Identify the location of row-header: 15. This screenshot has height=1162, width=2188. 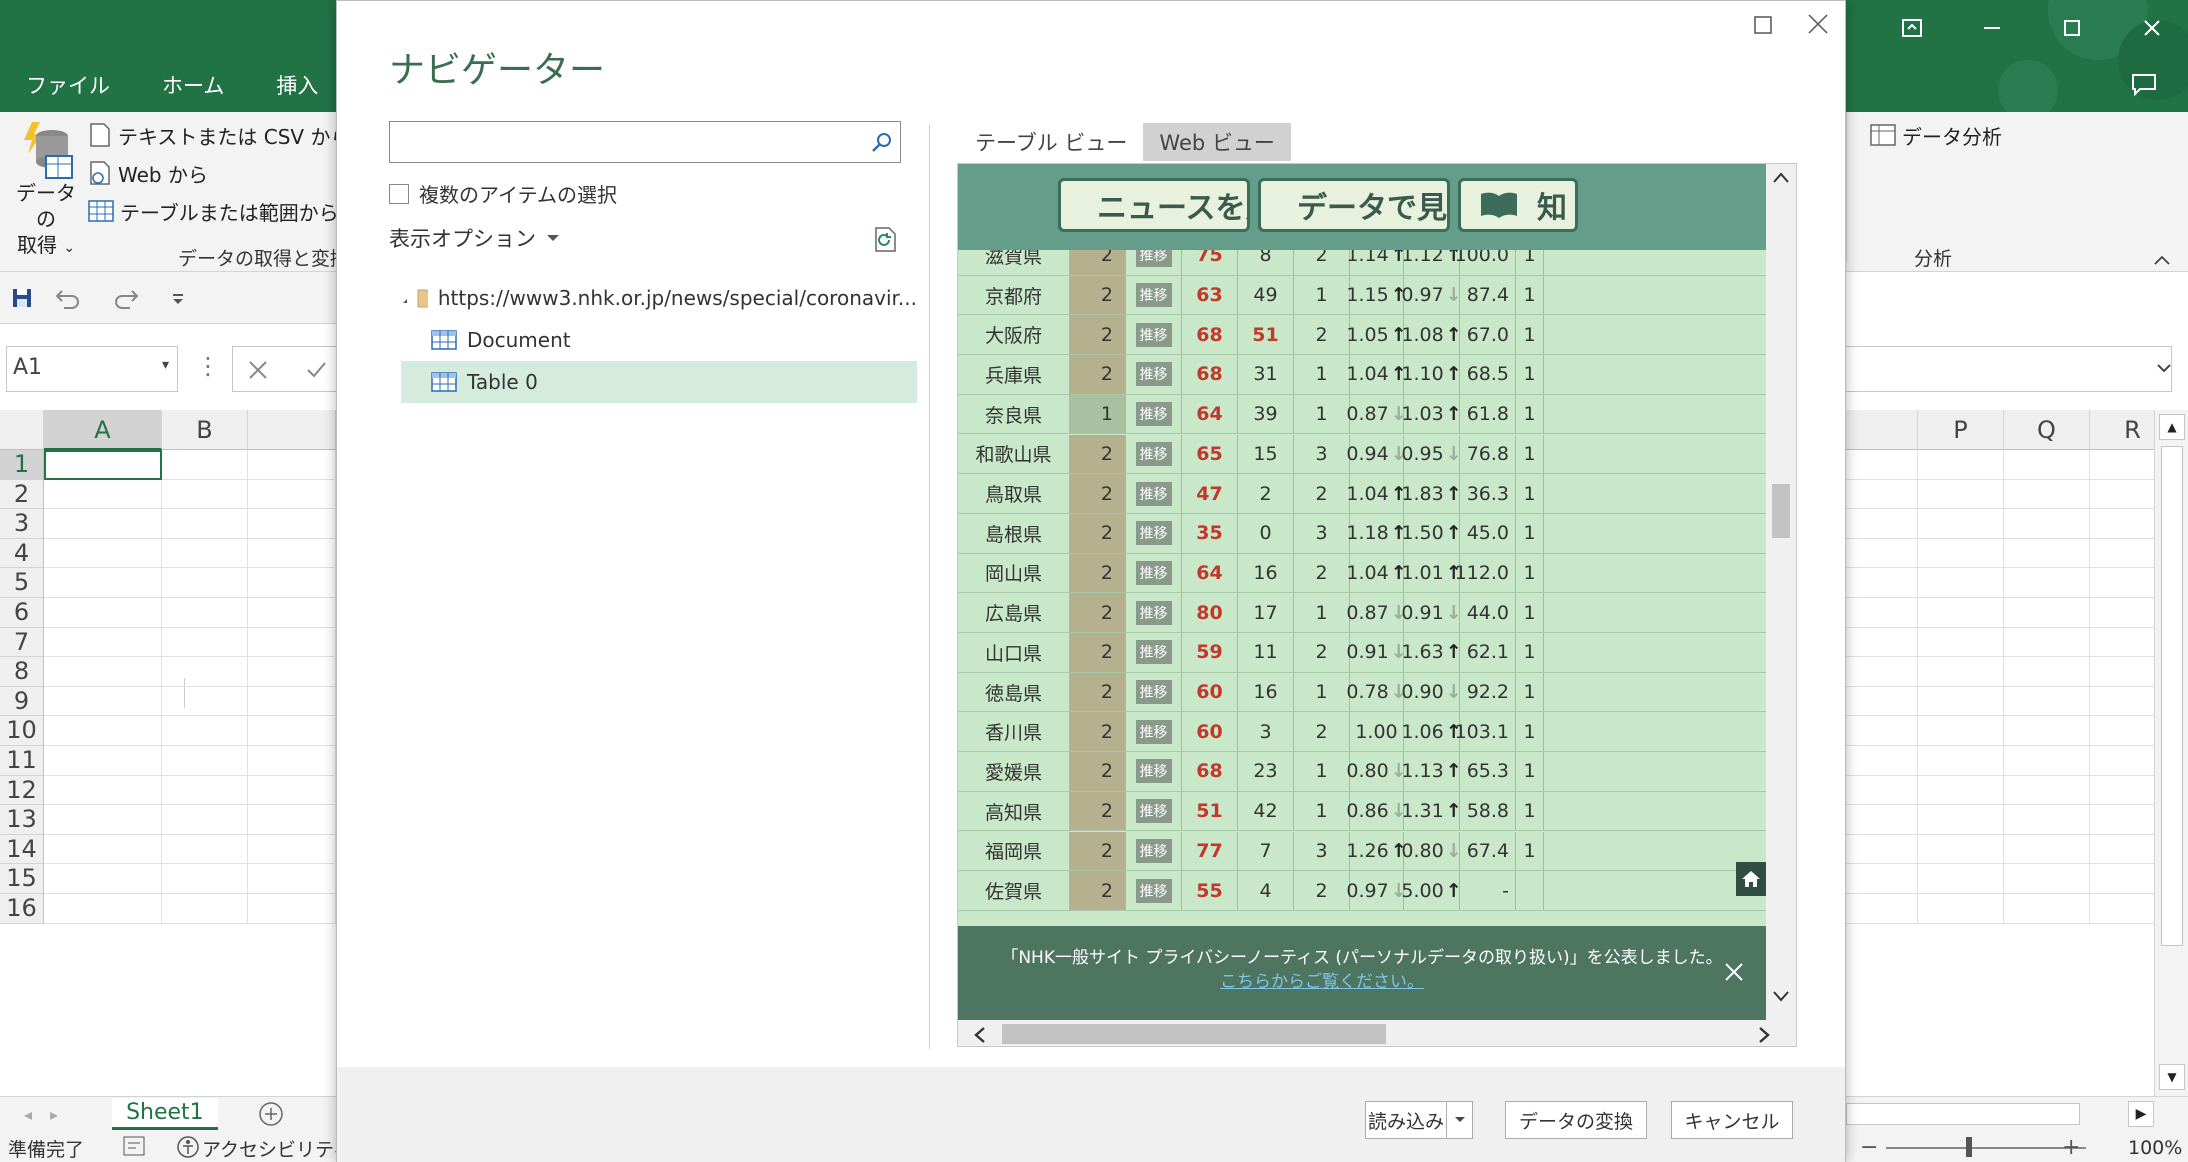
(22, 879).